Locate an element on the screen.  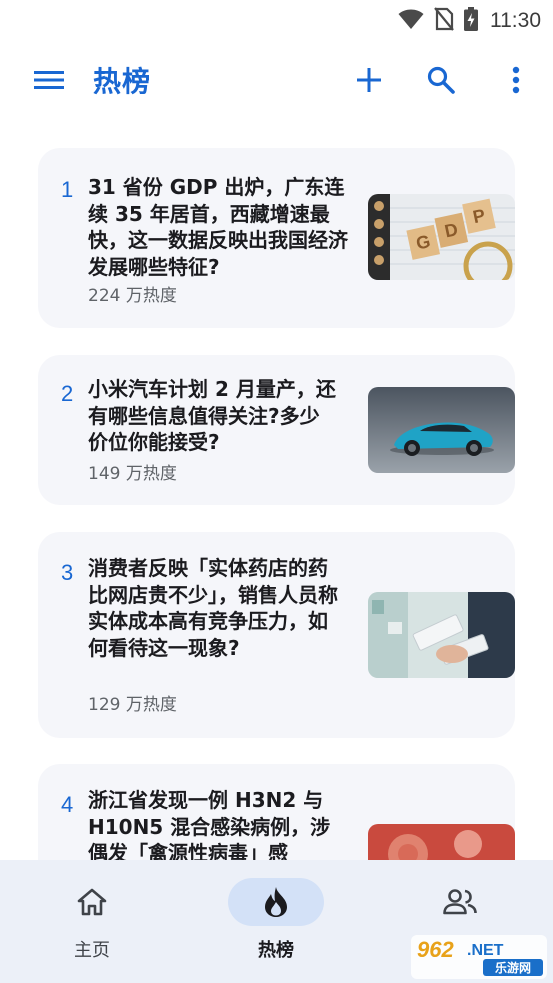
svg-text: 962 is located at coordinates (435, 949).